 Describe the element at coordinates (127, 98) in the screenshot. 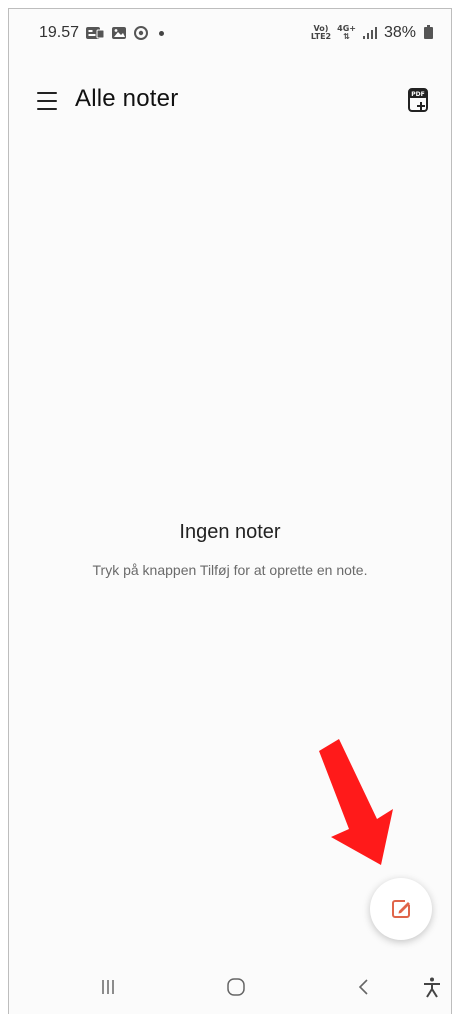

I see `page-title: Alle noter` at that location.